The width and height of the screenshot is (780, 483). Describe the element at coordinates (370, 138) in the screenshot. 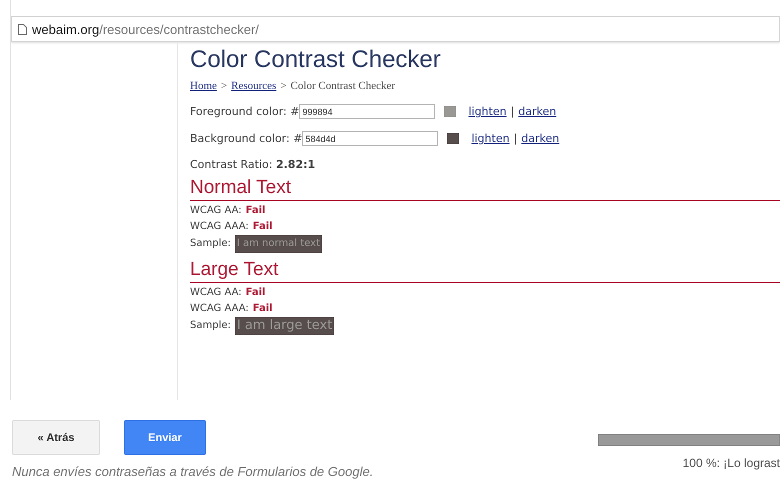

I see `color-input: 584d4d` at that location.